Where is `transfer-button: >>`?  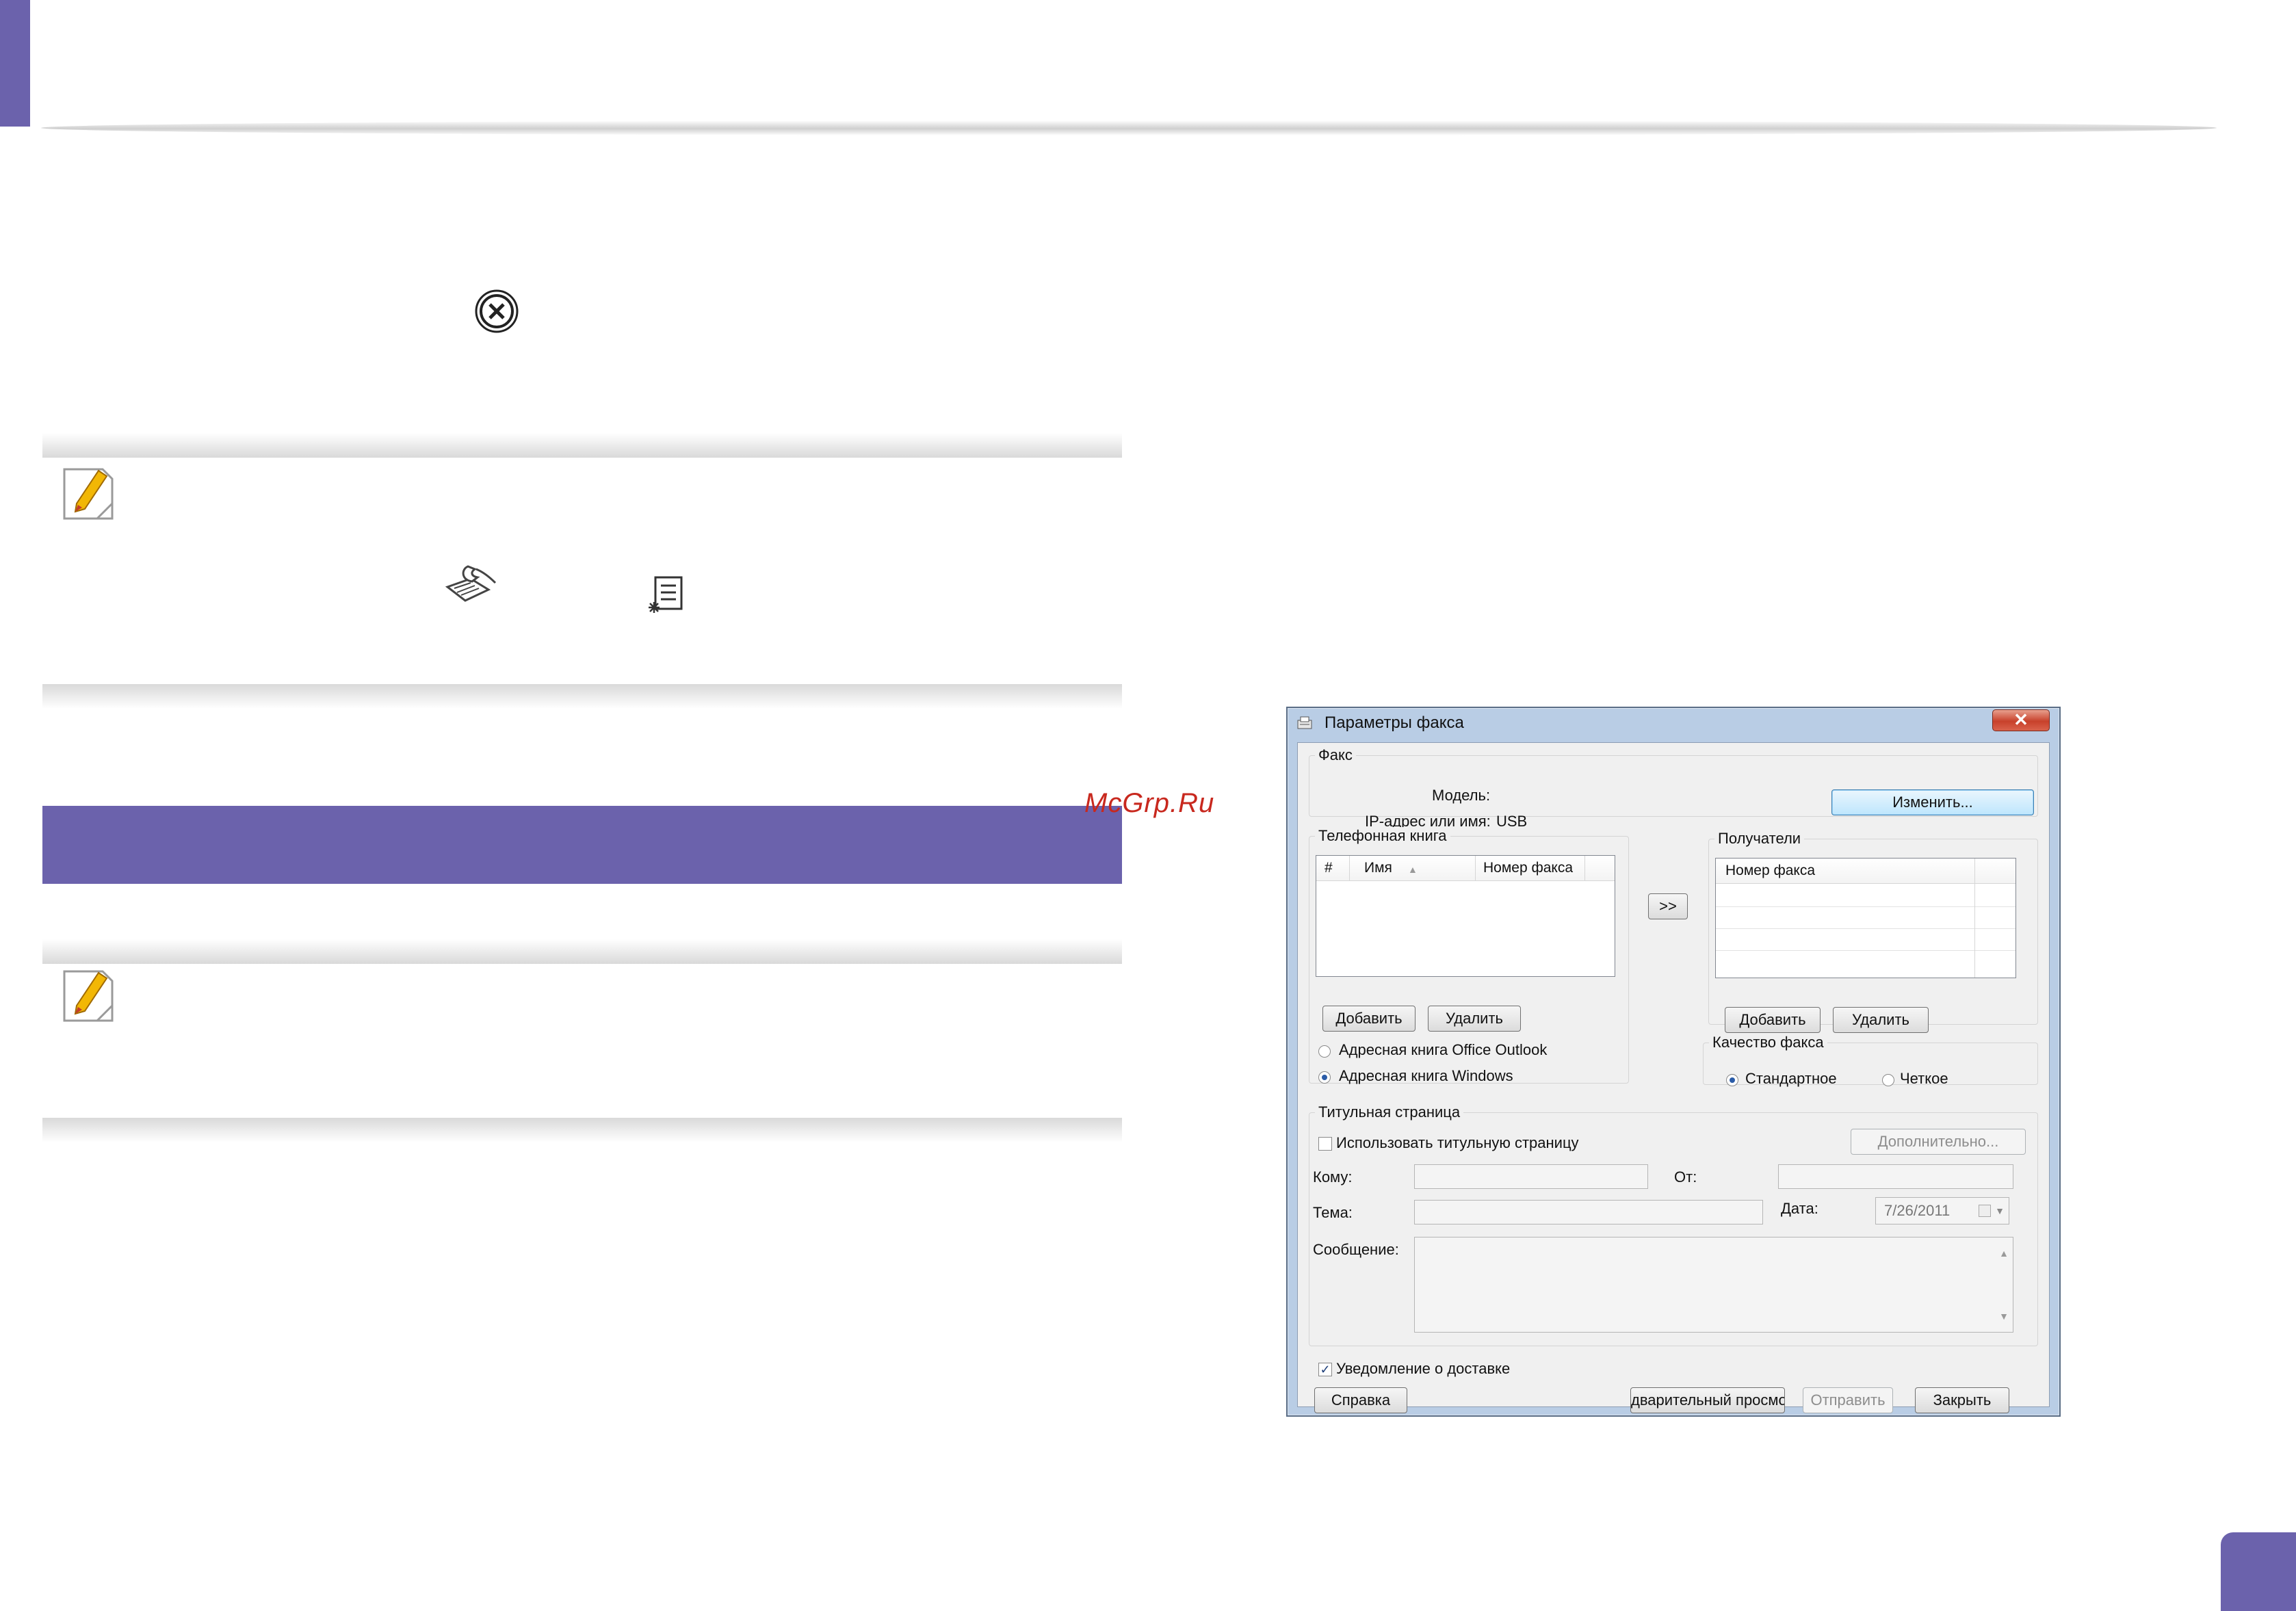
transfer-button: >> is located at coordinates (1668, 906).